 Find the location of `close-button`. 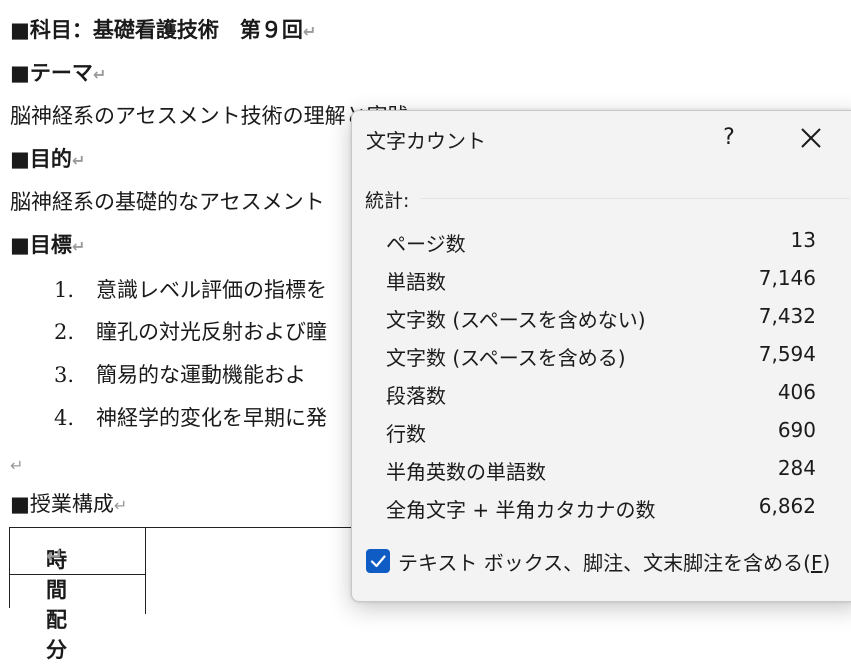

close-button is located at coordinates (811, 138).